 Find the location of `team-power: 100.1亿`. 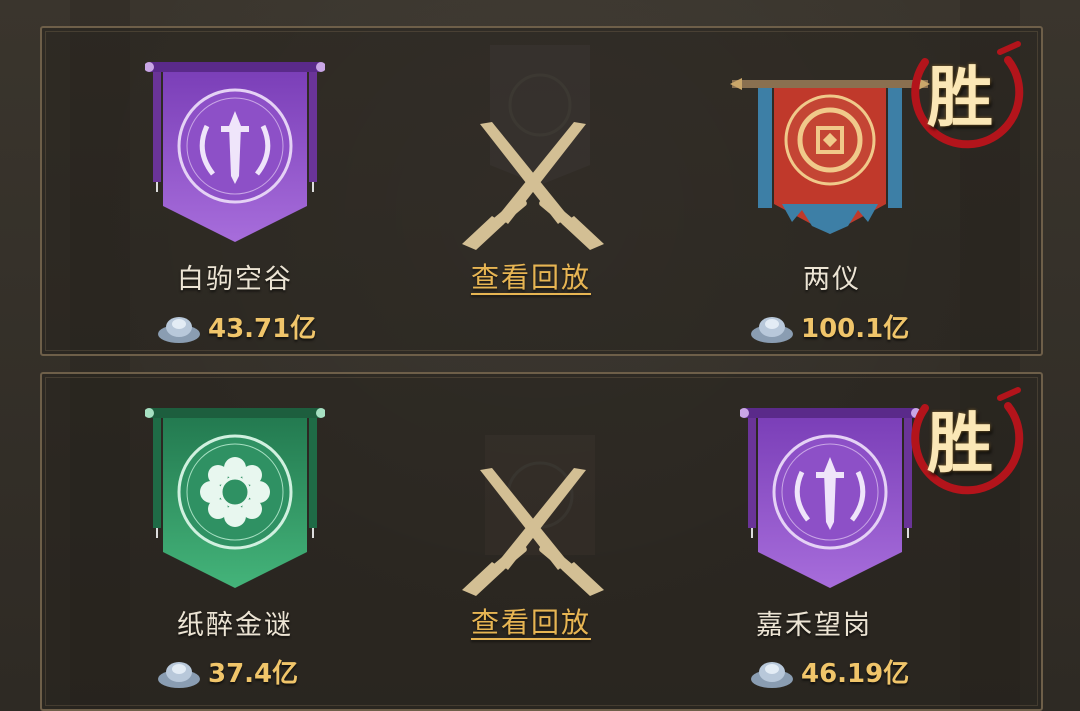

team-power: 100.1亿 is located at coordinates (829, 326).